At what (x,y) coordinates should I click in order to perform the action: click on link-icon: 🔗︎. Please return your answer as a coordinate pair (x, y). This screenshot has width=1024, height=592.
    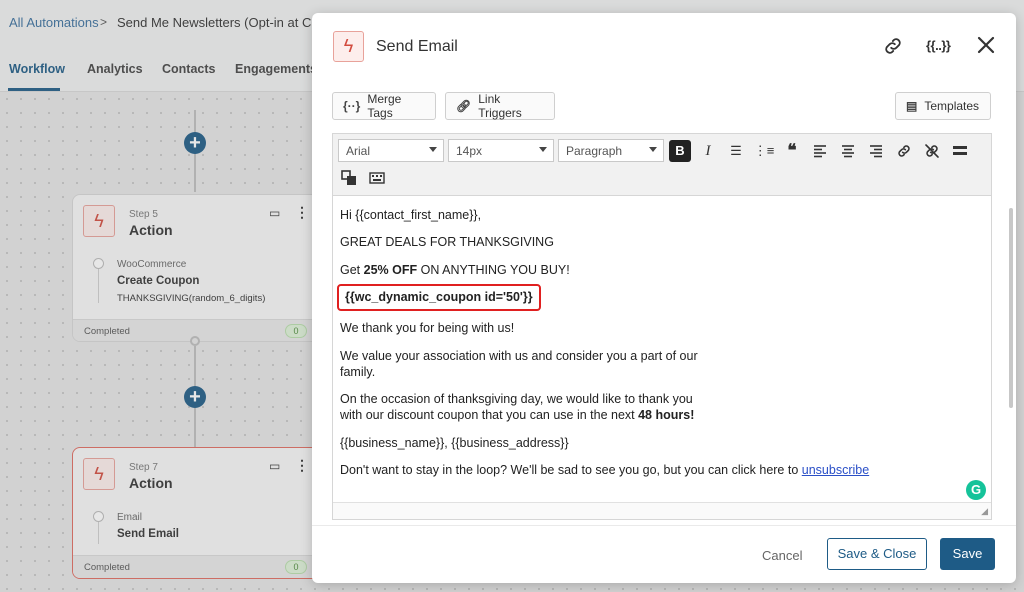
    Looking at the image, I should click on (464, 106).